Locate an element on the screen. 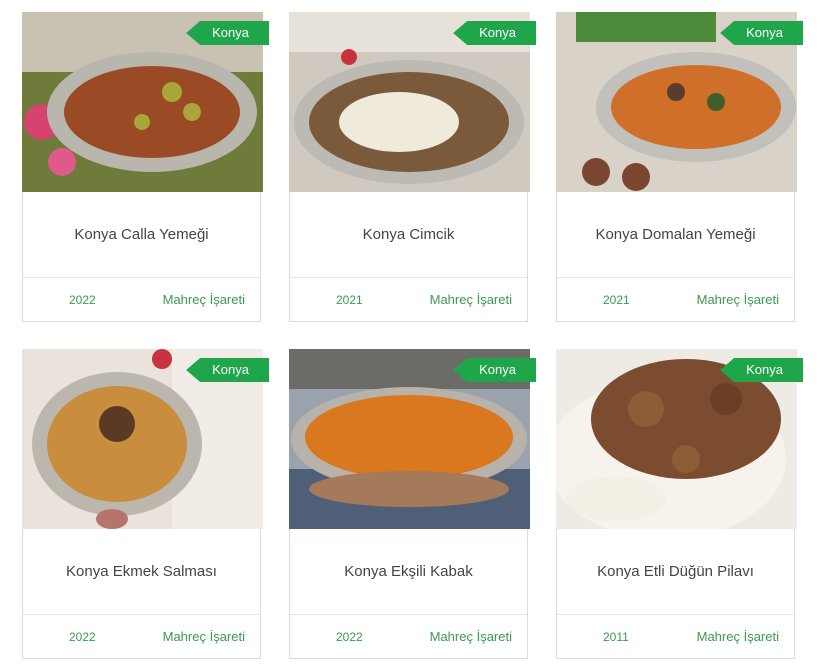 This screenshot has width=830, height=669. registration-year: 2011 is located at coordinates (616, 637).